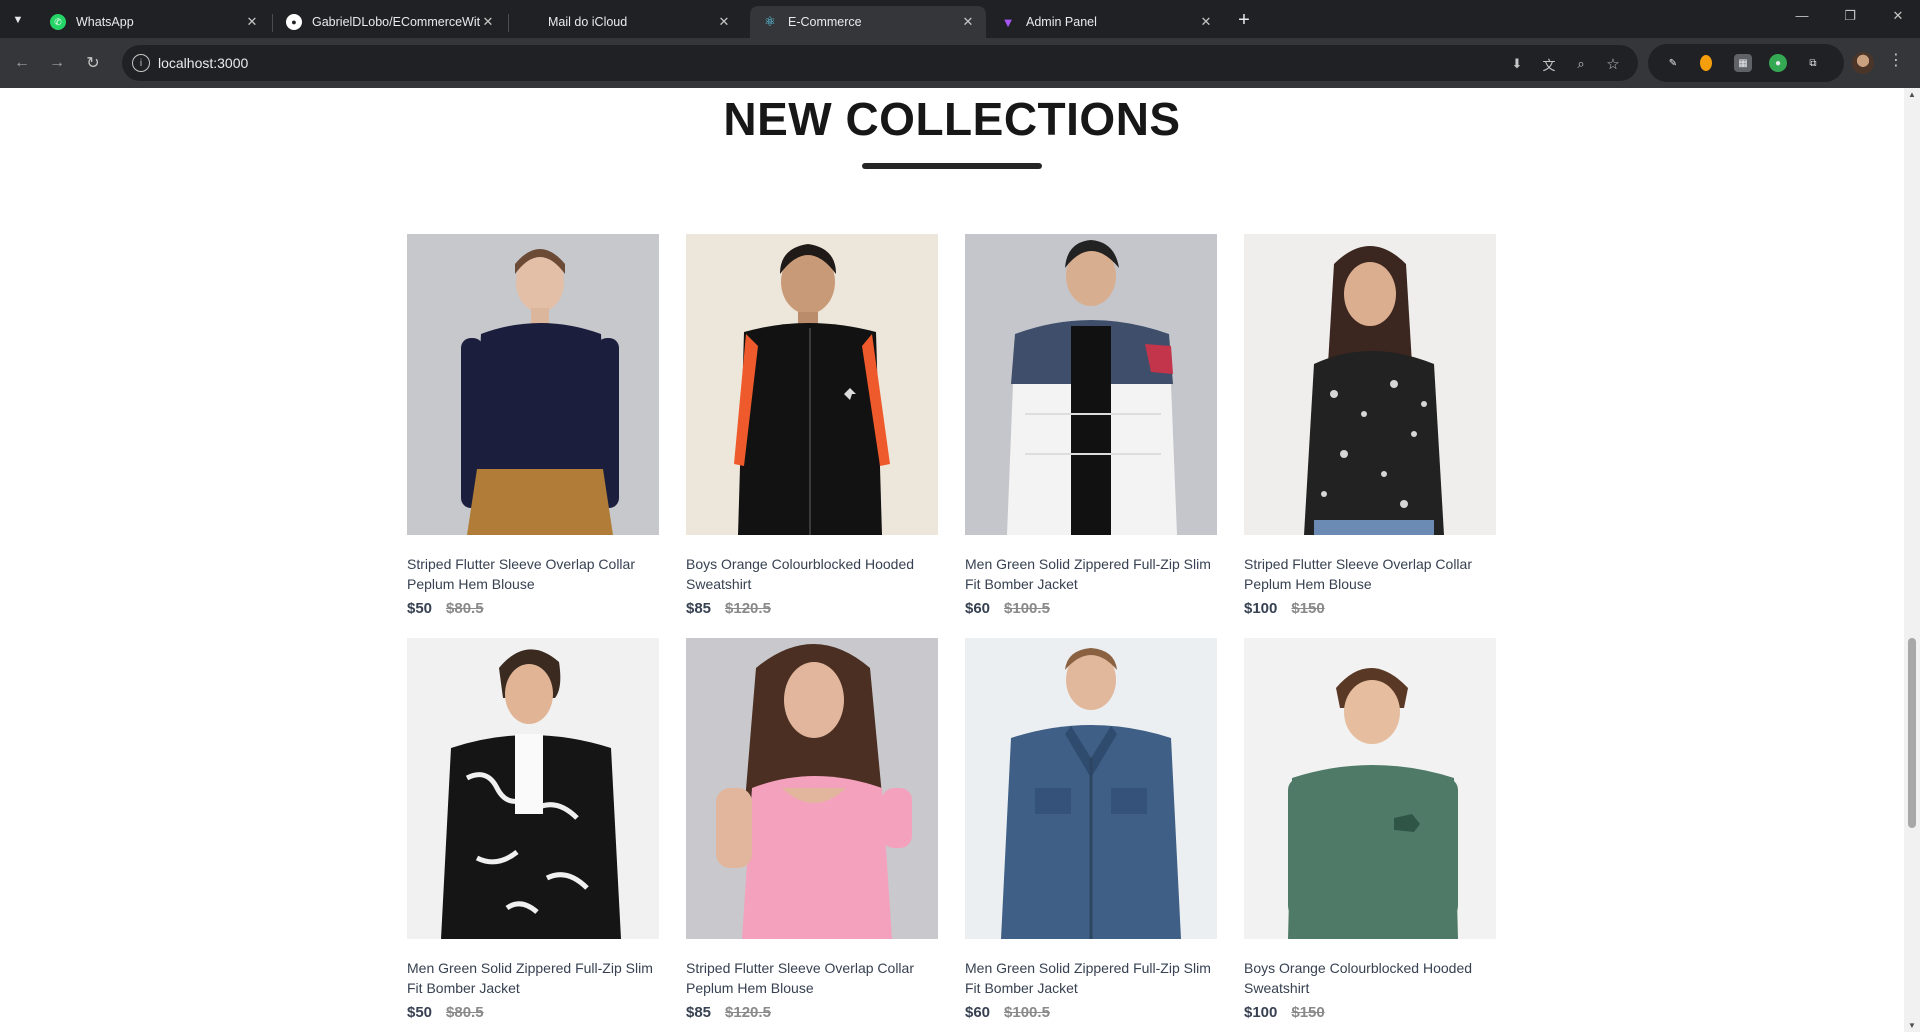  What do you see at coordinates (465, 608) in the screenshot?
I see `old-price: $80.5` at bounding box center [465, 608].